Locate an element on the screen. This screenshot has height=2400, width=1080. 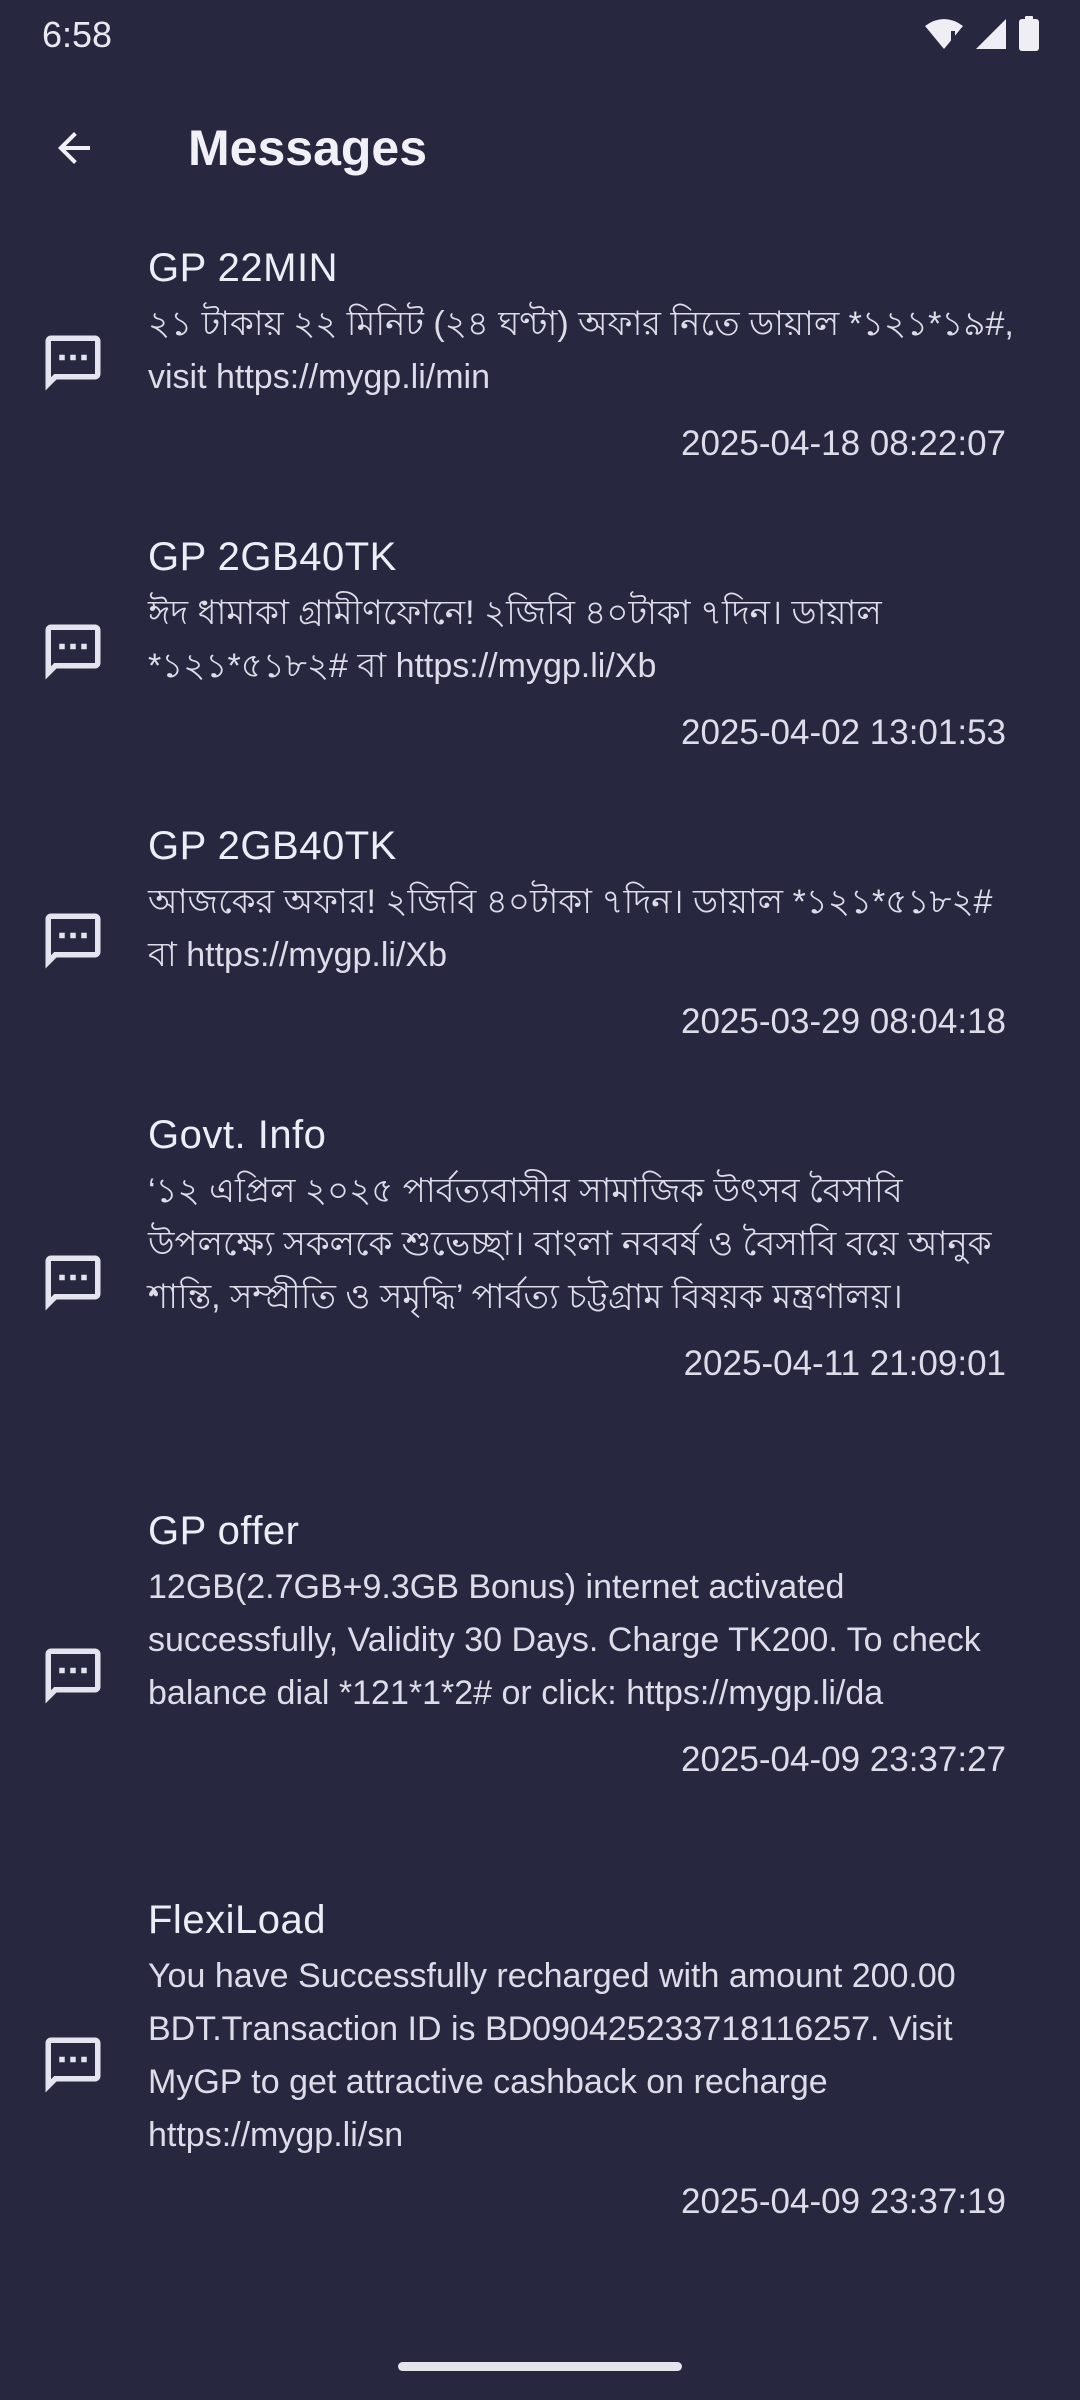
app-bar: Messages is located at coordinates (540, 148).